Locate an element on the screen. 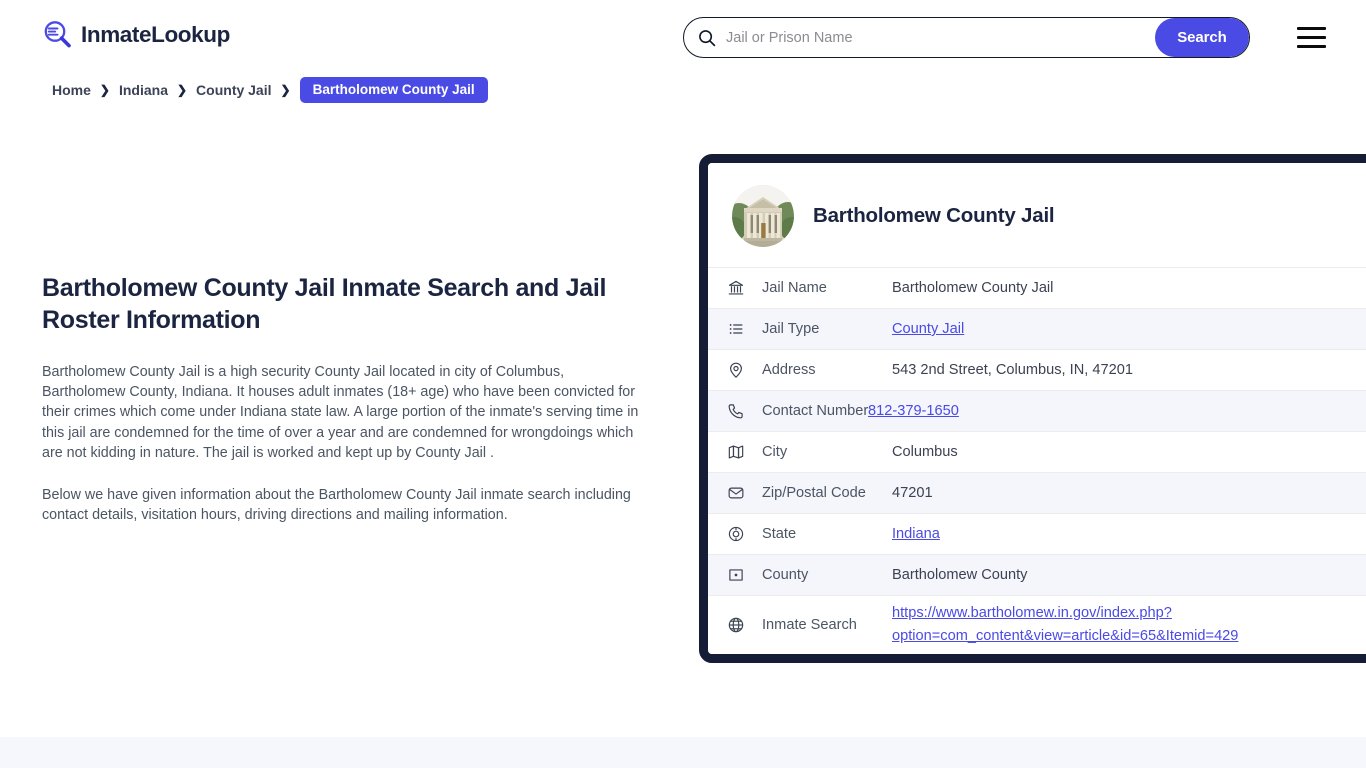 This screenshot has height=768, width=1366. search-icon is located at coordinates (707, 38).